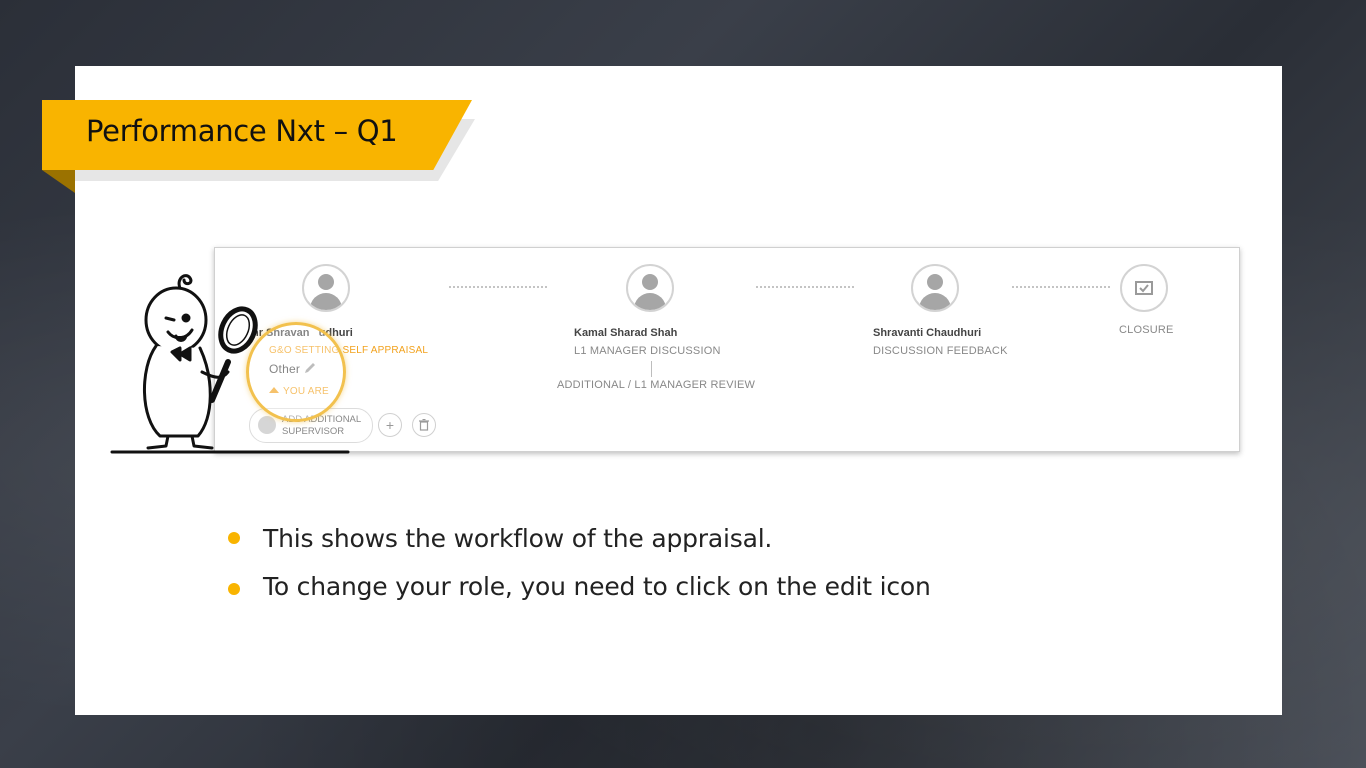 The width and height of the screenshot is (1366, 768). What do you see at coordinates (656, 385) in the screenshot?
I see `step-2-sub-stage: ADDITIONAL / L1 MANAGER REVIEW` at bounding box center [656, 385].